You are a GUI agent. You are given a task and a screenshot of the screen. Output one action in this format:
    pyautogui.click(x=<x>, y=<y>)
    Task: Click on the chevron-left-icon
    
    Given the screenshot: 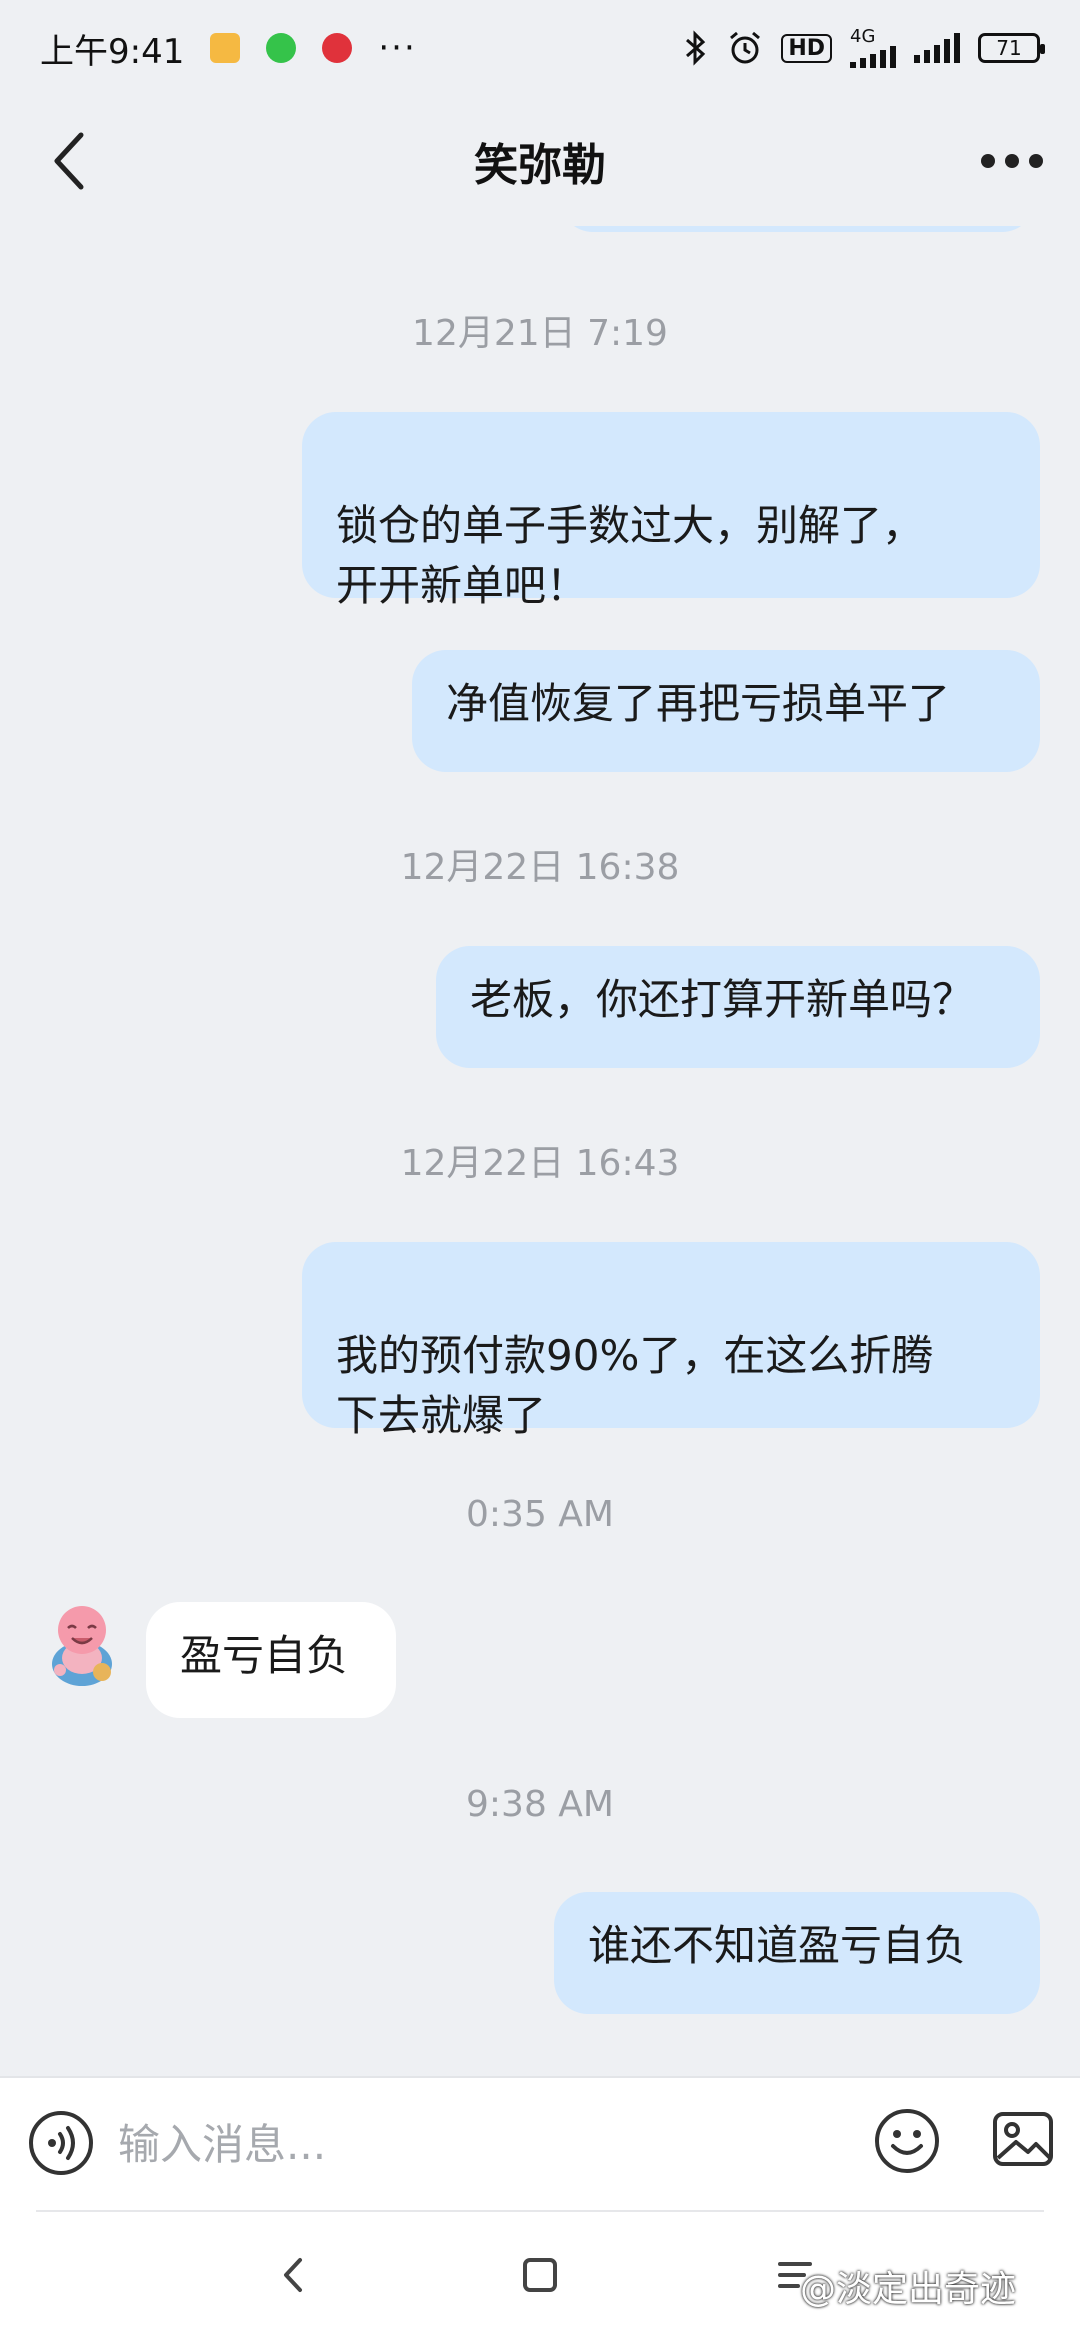 What is the action you would take?
    pyautogui.click(x=69, y=161)
    